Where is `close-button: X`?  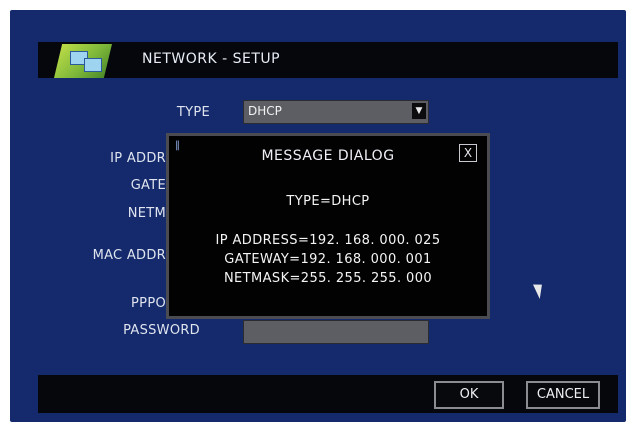 close-button: X is located at coordinates (468, 153).